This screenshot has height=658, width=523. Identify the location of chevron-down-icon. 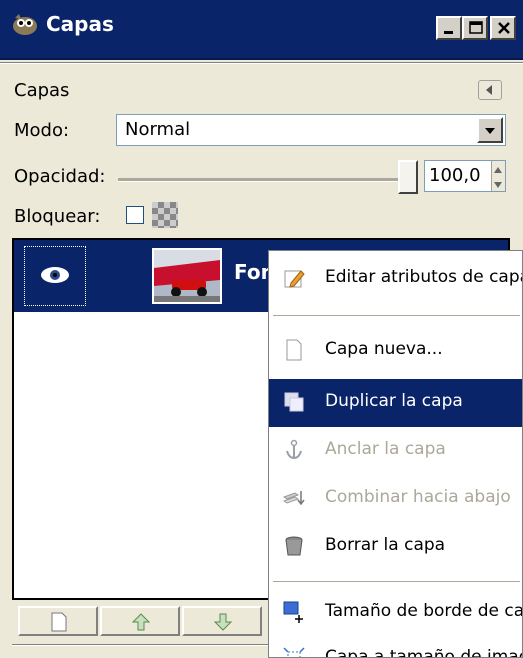
(490, 131).